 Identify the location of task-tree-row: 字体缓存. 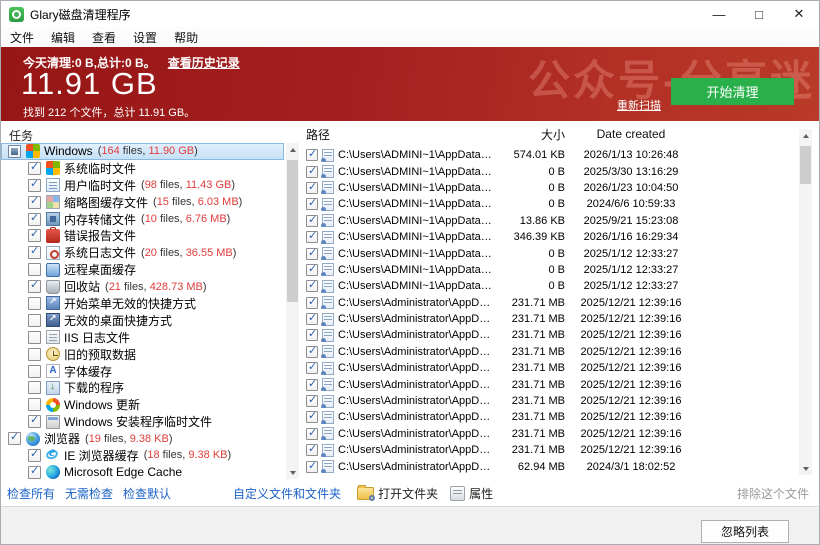
(142, 371).